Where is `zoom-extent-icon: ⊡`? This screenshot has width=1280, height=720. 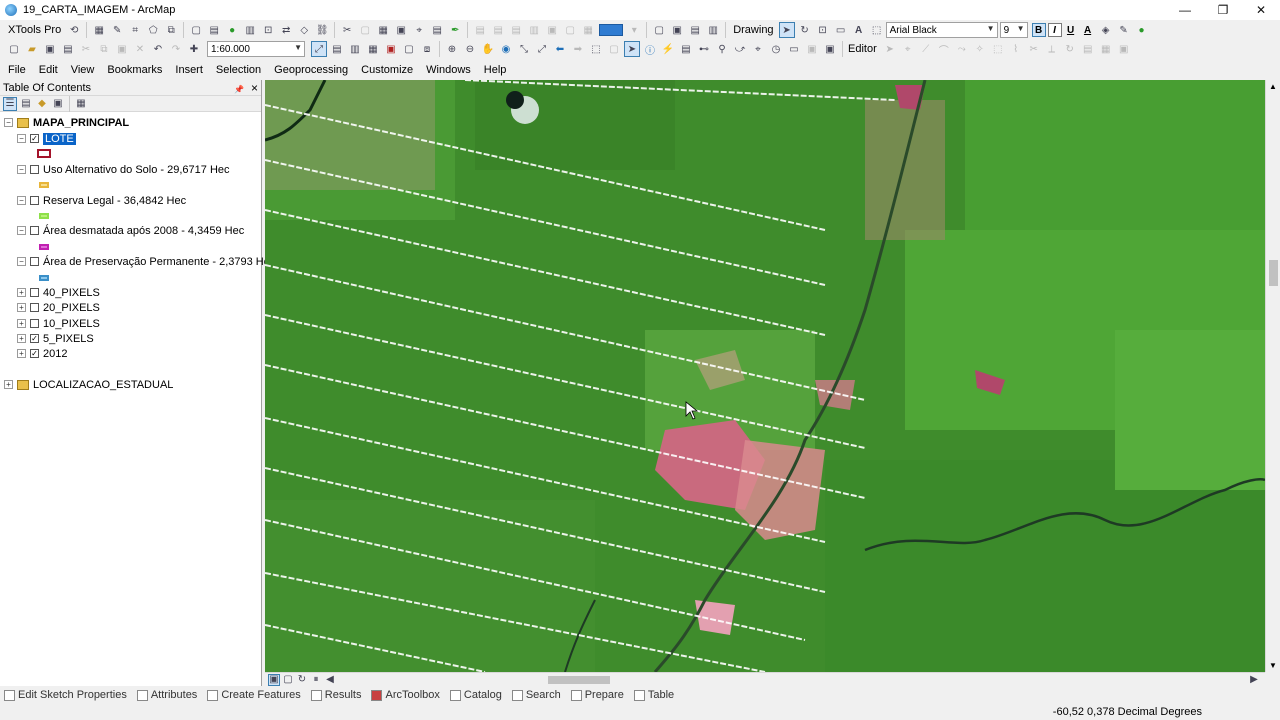 zoom-extent-icon: ⊡ is located at coordinates (268, 30).